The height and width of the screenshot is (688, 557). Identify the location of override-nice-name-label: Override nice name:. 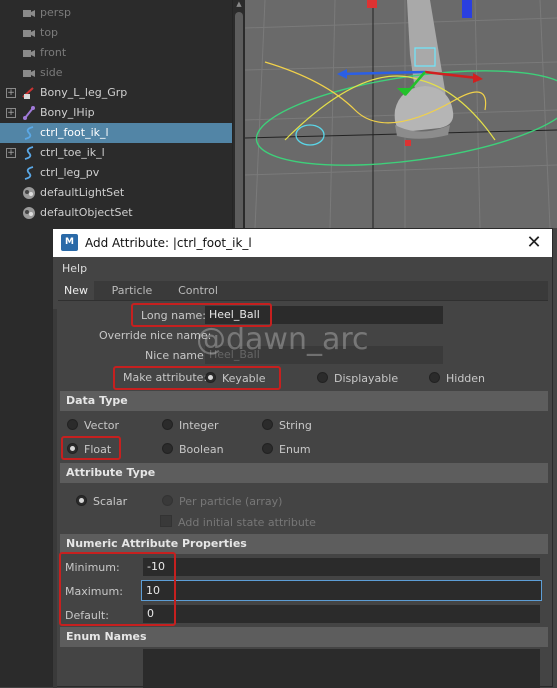
(155, 335).